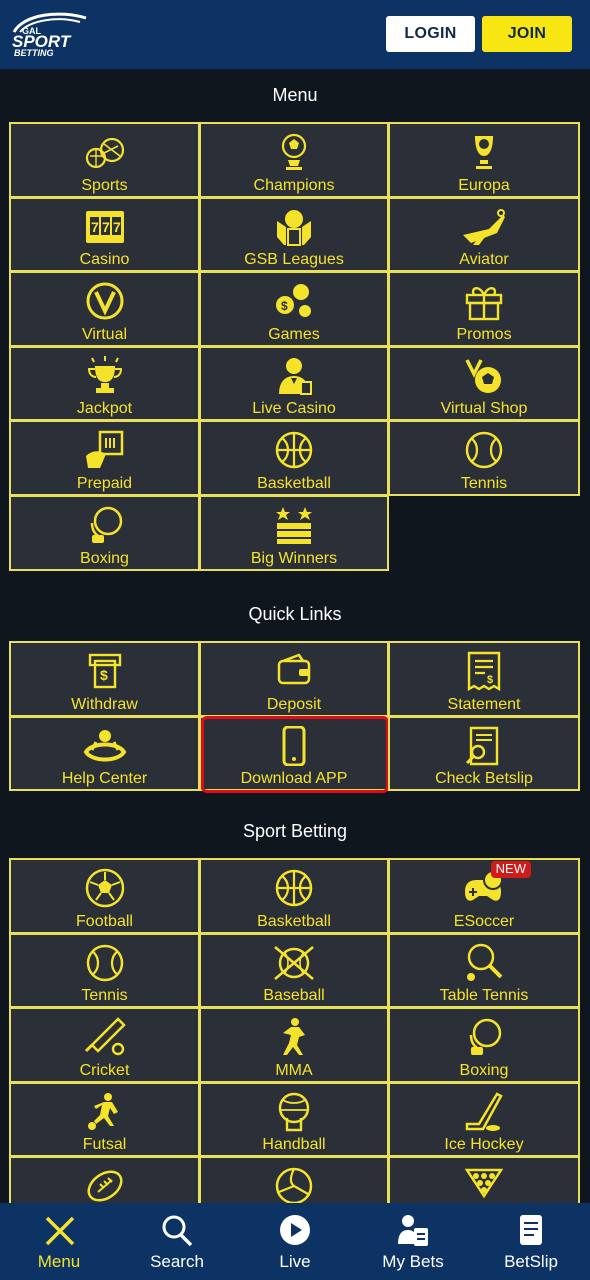 The width and height of the screenshot is (590, 1280). What do you see at coordinates (484, 301) in the screenshot?
I see `gift-icon` at bounding box center [484, 301].